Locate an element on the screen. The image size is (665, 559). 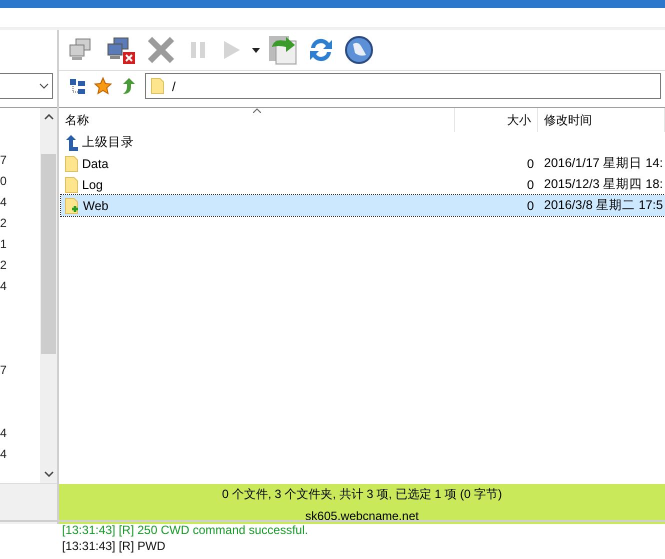
path-field: / is located at coordinates (403, 86).